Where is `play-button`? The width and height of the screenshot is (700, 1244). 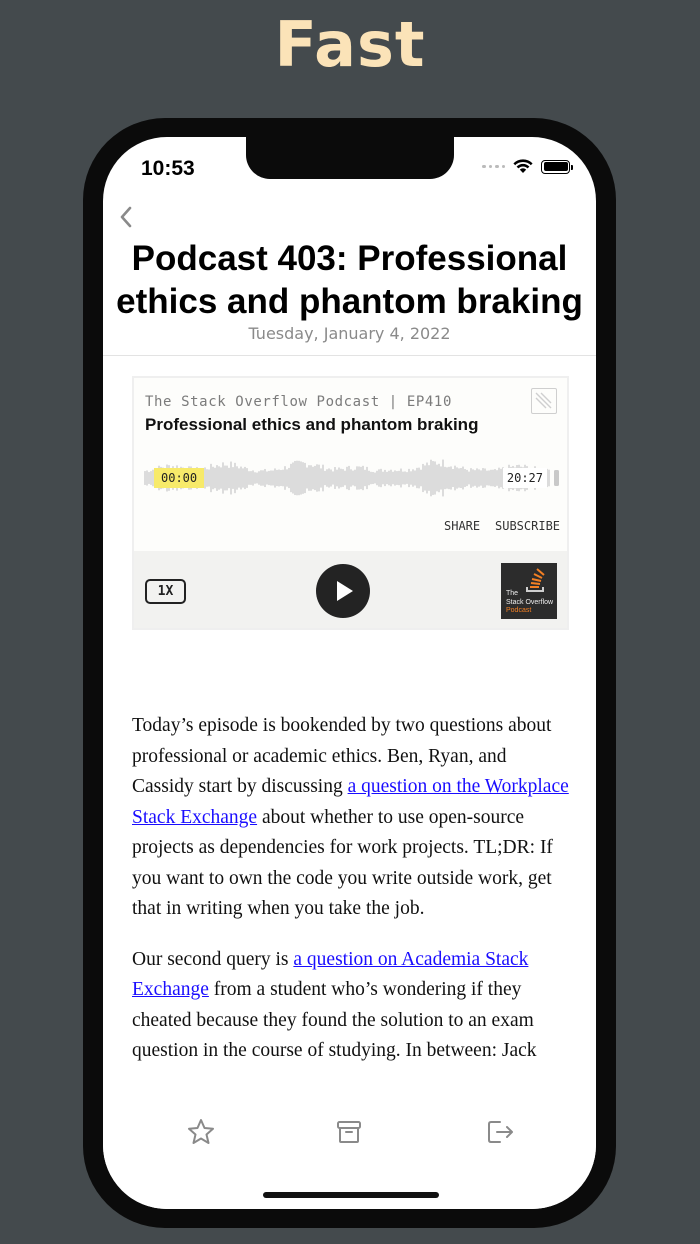 play-button is located at coordinates (343, 591).